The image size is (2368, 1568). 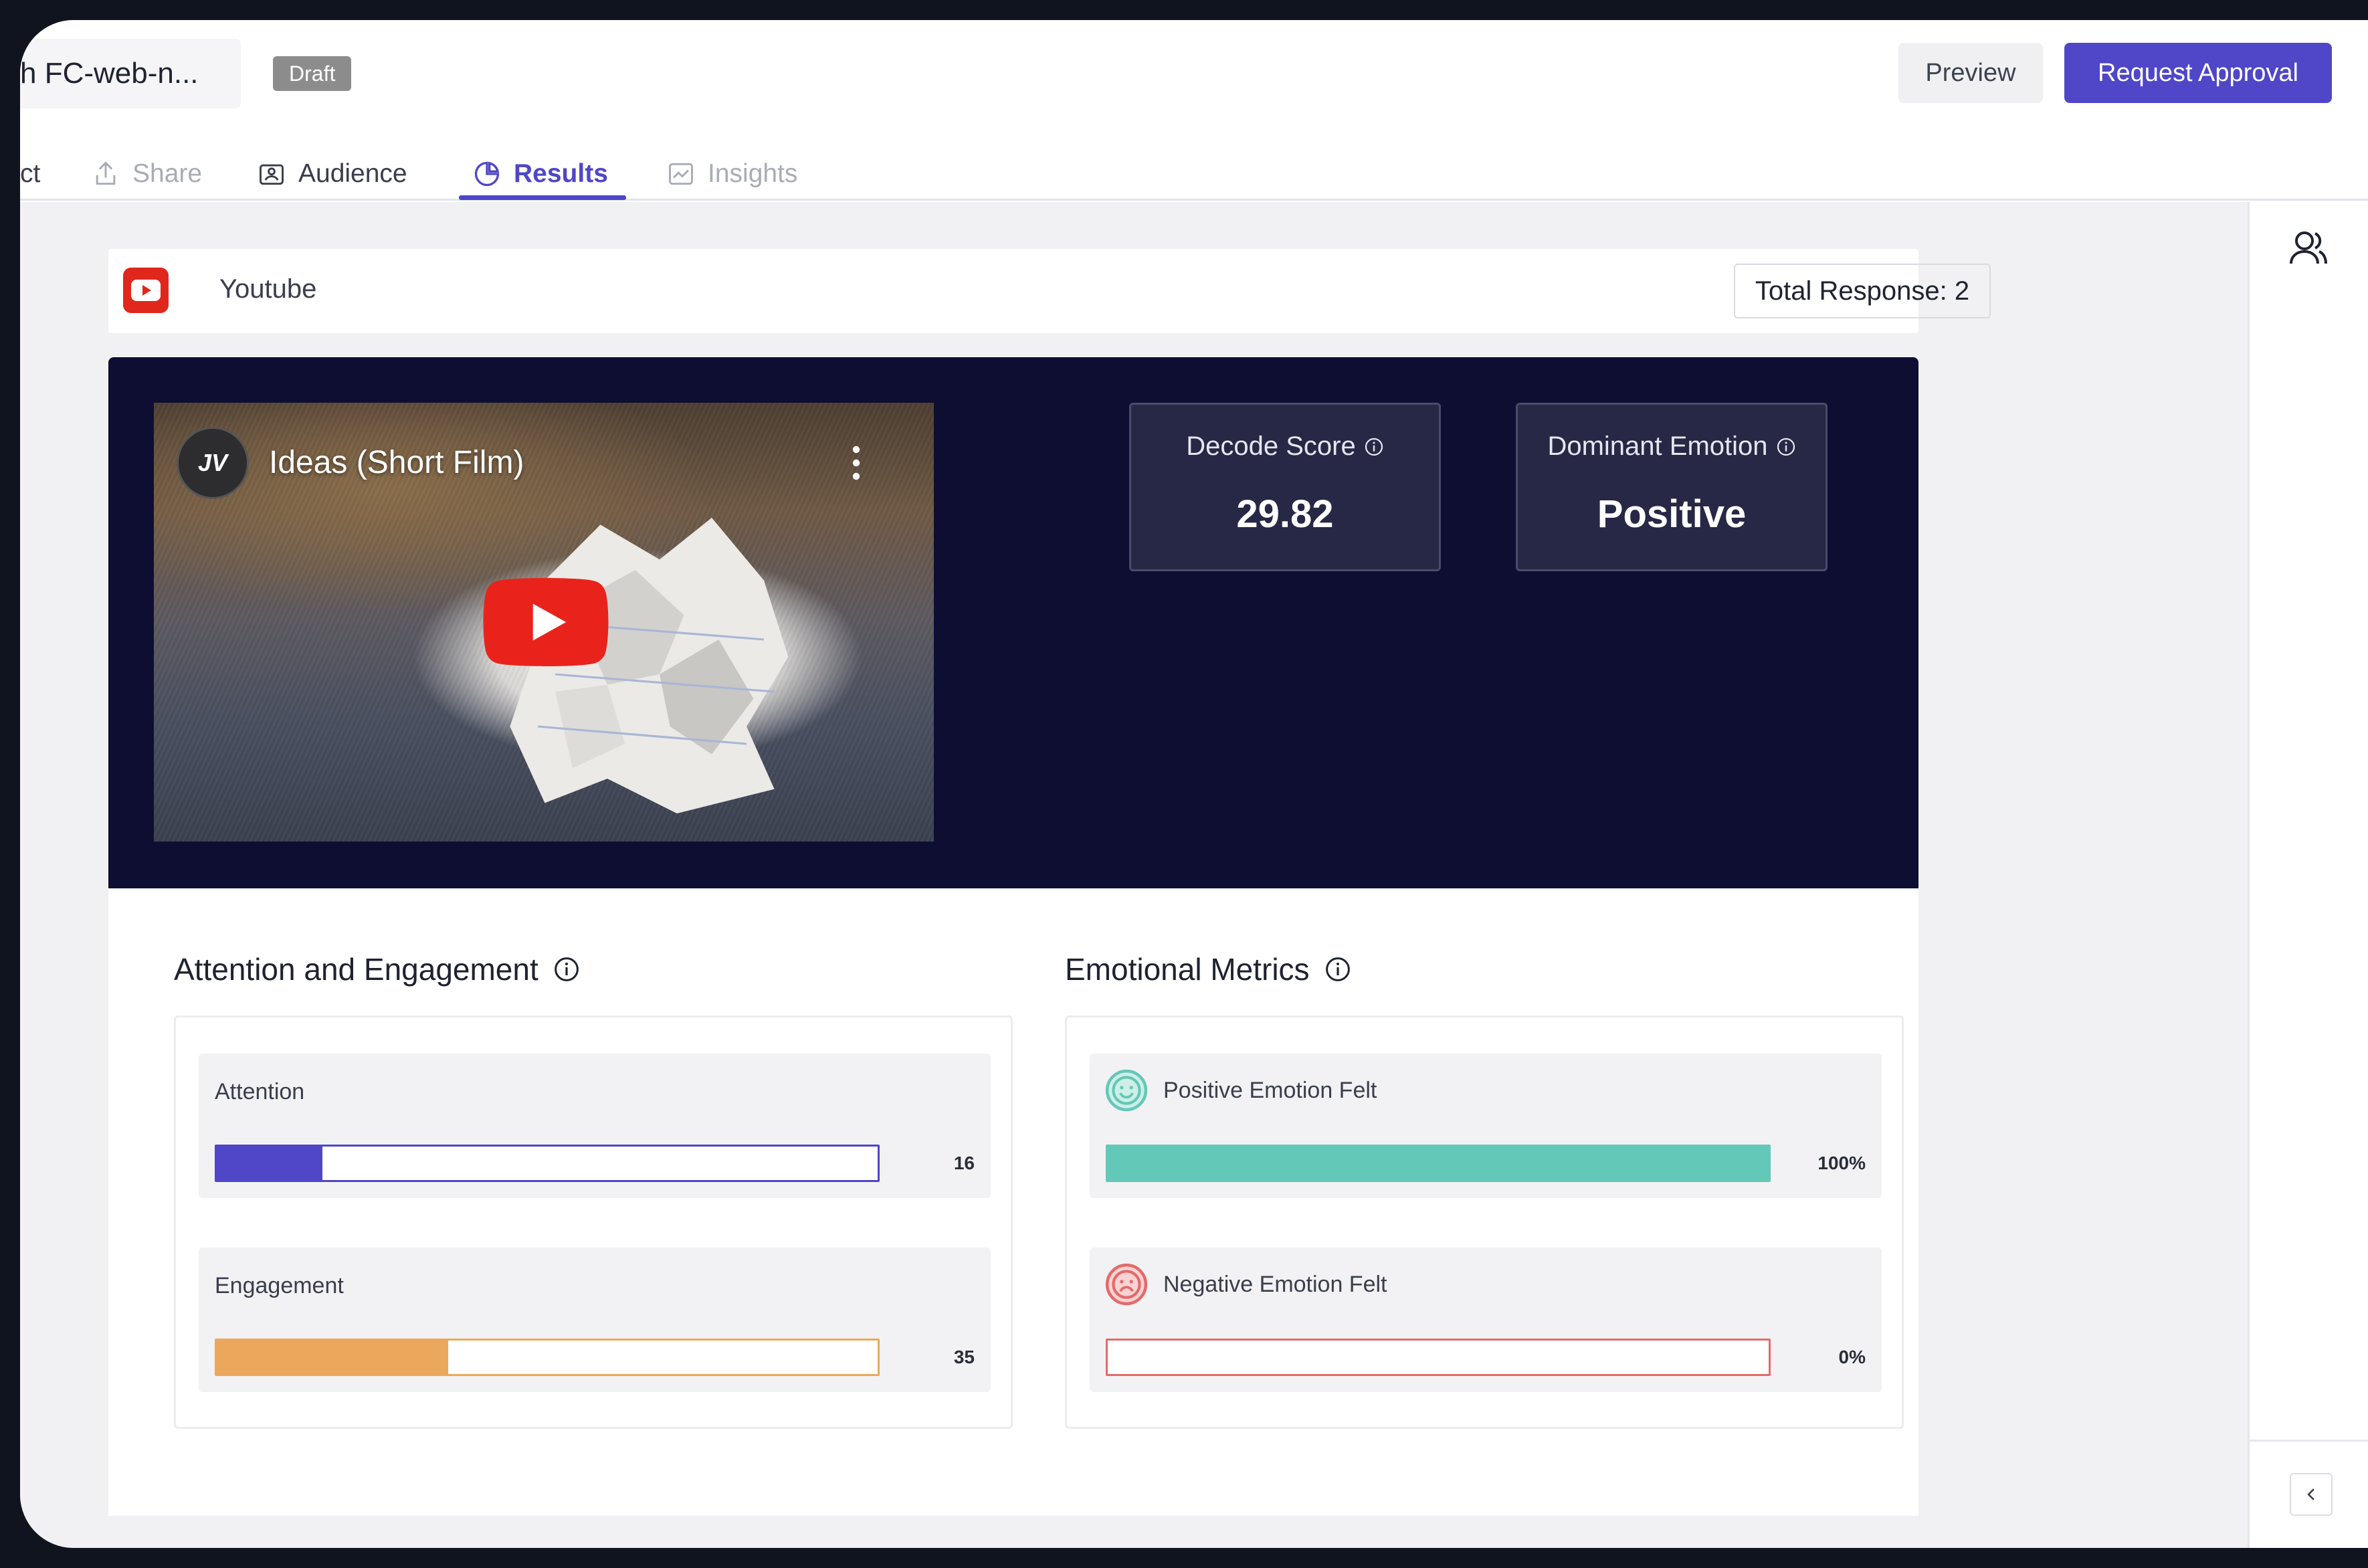 What do you see at coordinates (542, 197) in the screenshot?
I see `active-tab-indicator` at bounding box center [542, 197].